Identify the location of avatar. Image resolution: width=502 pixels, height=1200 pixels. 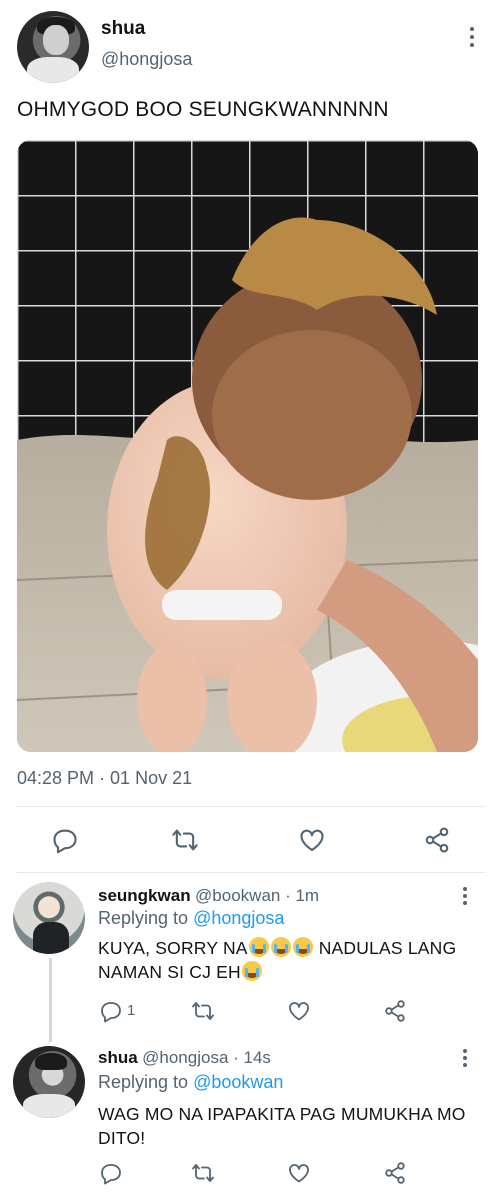
(53, 47).